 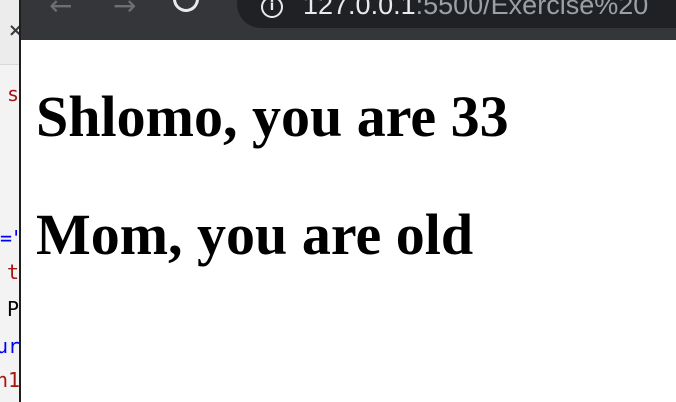 I want to click on url-host: 127.0.0.1, so click(x=359, y=10).